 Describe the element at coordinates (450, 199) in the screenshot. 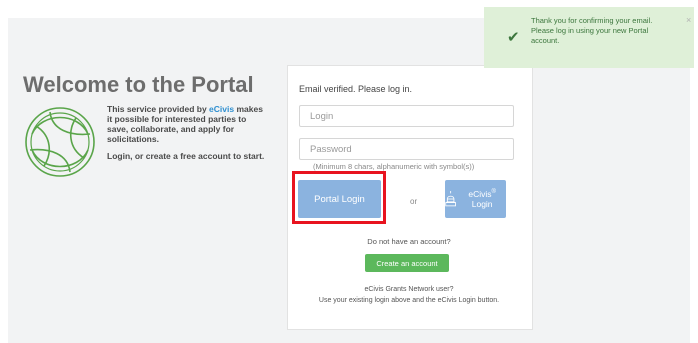

I see `capitol-dome-icon` at that location.